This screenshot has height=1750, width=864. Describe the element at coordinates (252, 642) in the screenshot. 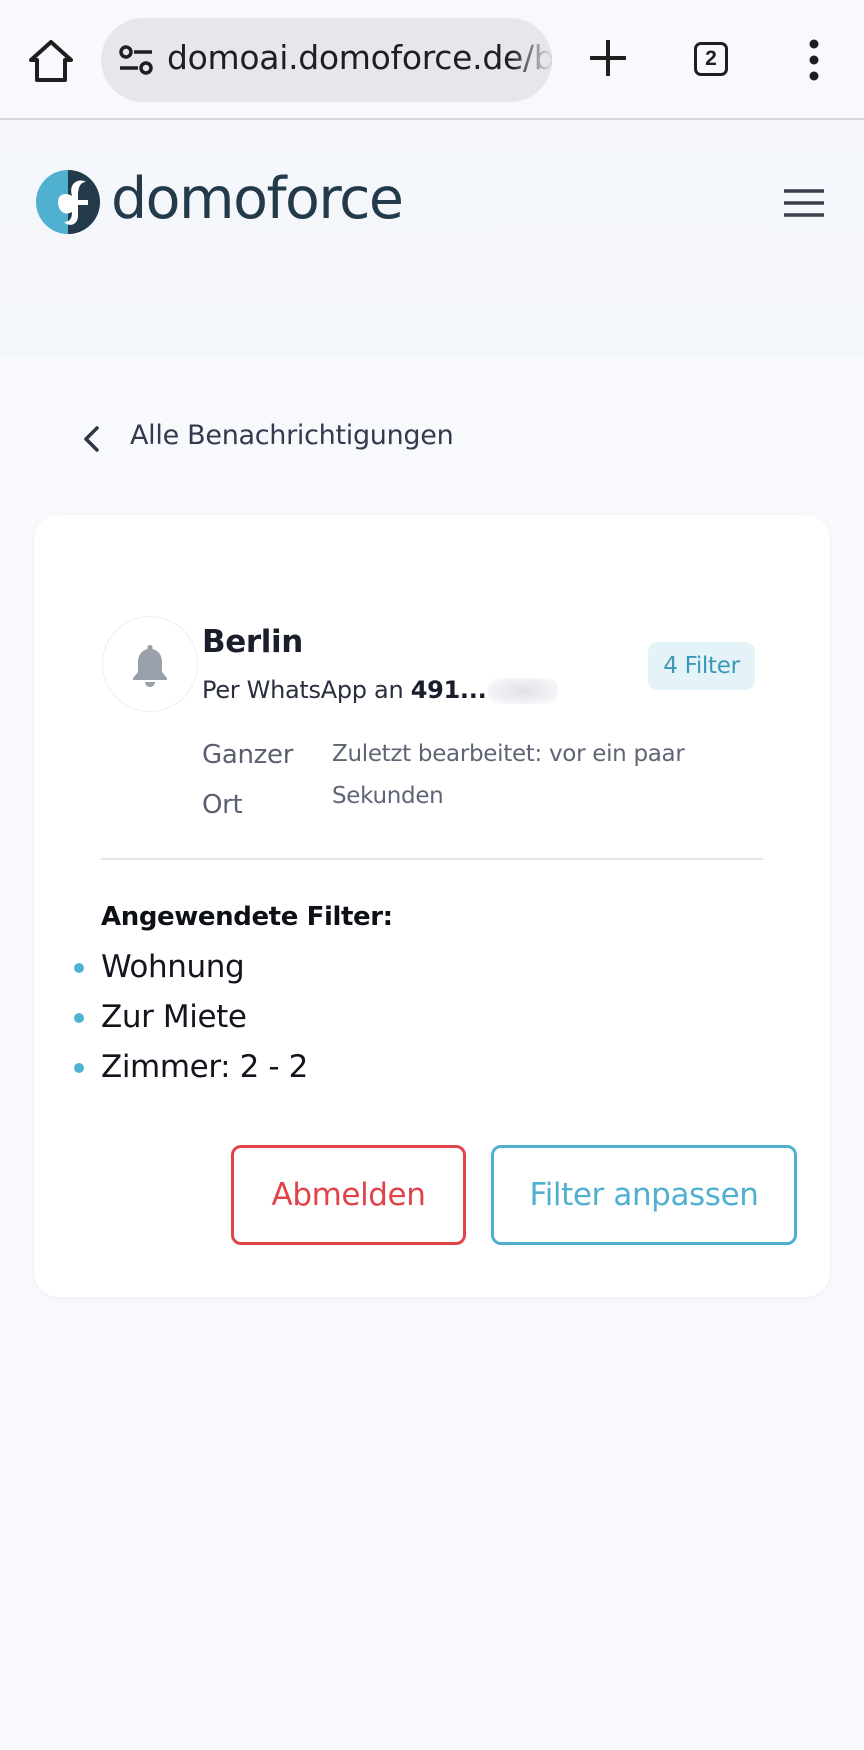

I see `alert-title: Berlin` at that location.